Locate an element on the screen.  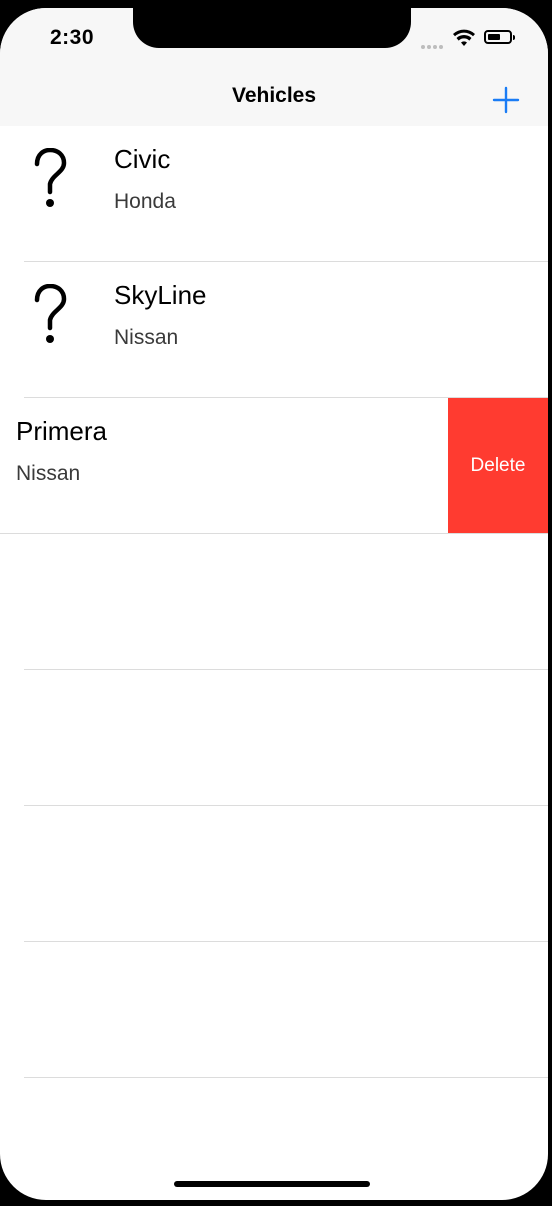
delete-button: Delete is located at coordinates (498, 466).